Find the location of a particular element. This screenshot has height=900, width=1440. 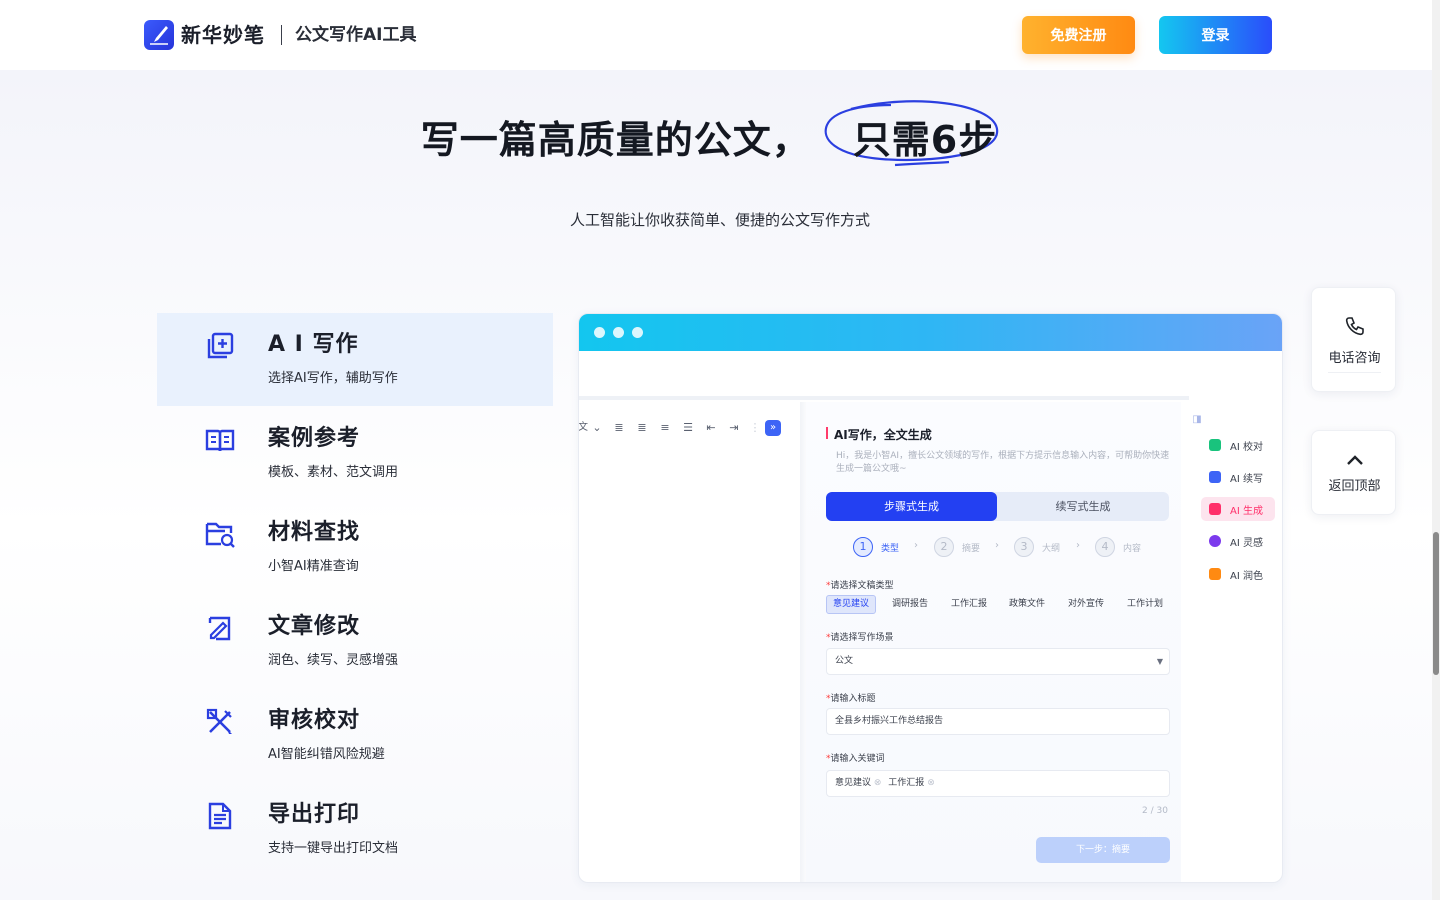

scene-label: *请选择写作场景 is located at coordinates (860, 638).